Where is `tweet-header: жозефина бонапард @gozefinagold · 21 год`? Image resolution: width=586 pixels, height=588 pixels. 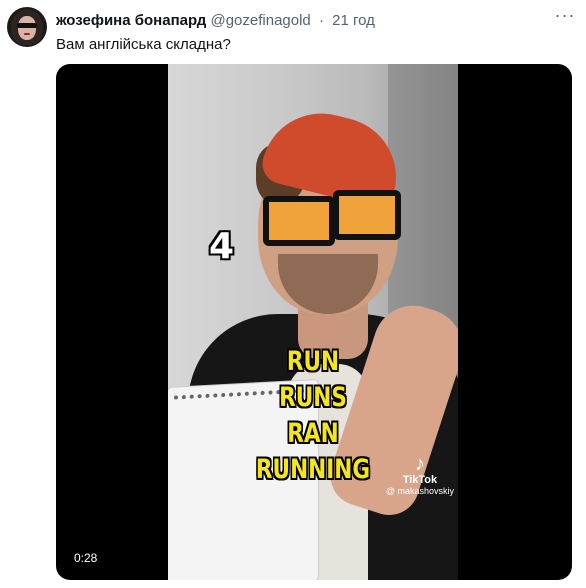 tweet-header: жозефина бонапард @gozefinagold · 21 год is located at coordinates (215, 20).